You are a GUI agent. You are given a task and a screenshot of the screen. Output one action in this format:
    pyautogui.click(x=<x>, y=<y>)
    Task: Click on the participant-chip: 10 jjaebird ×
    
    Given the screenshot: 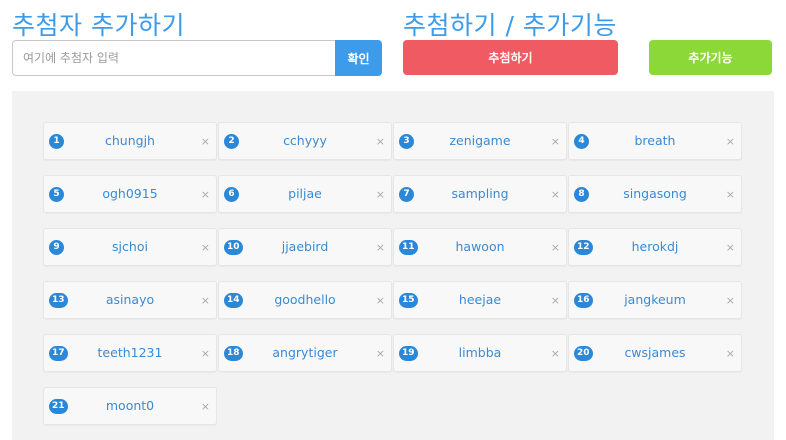 What is the action you would take?
    pyautogui.click(x=305, y=247)
    